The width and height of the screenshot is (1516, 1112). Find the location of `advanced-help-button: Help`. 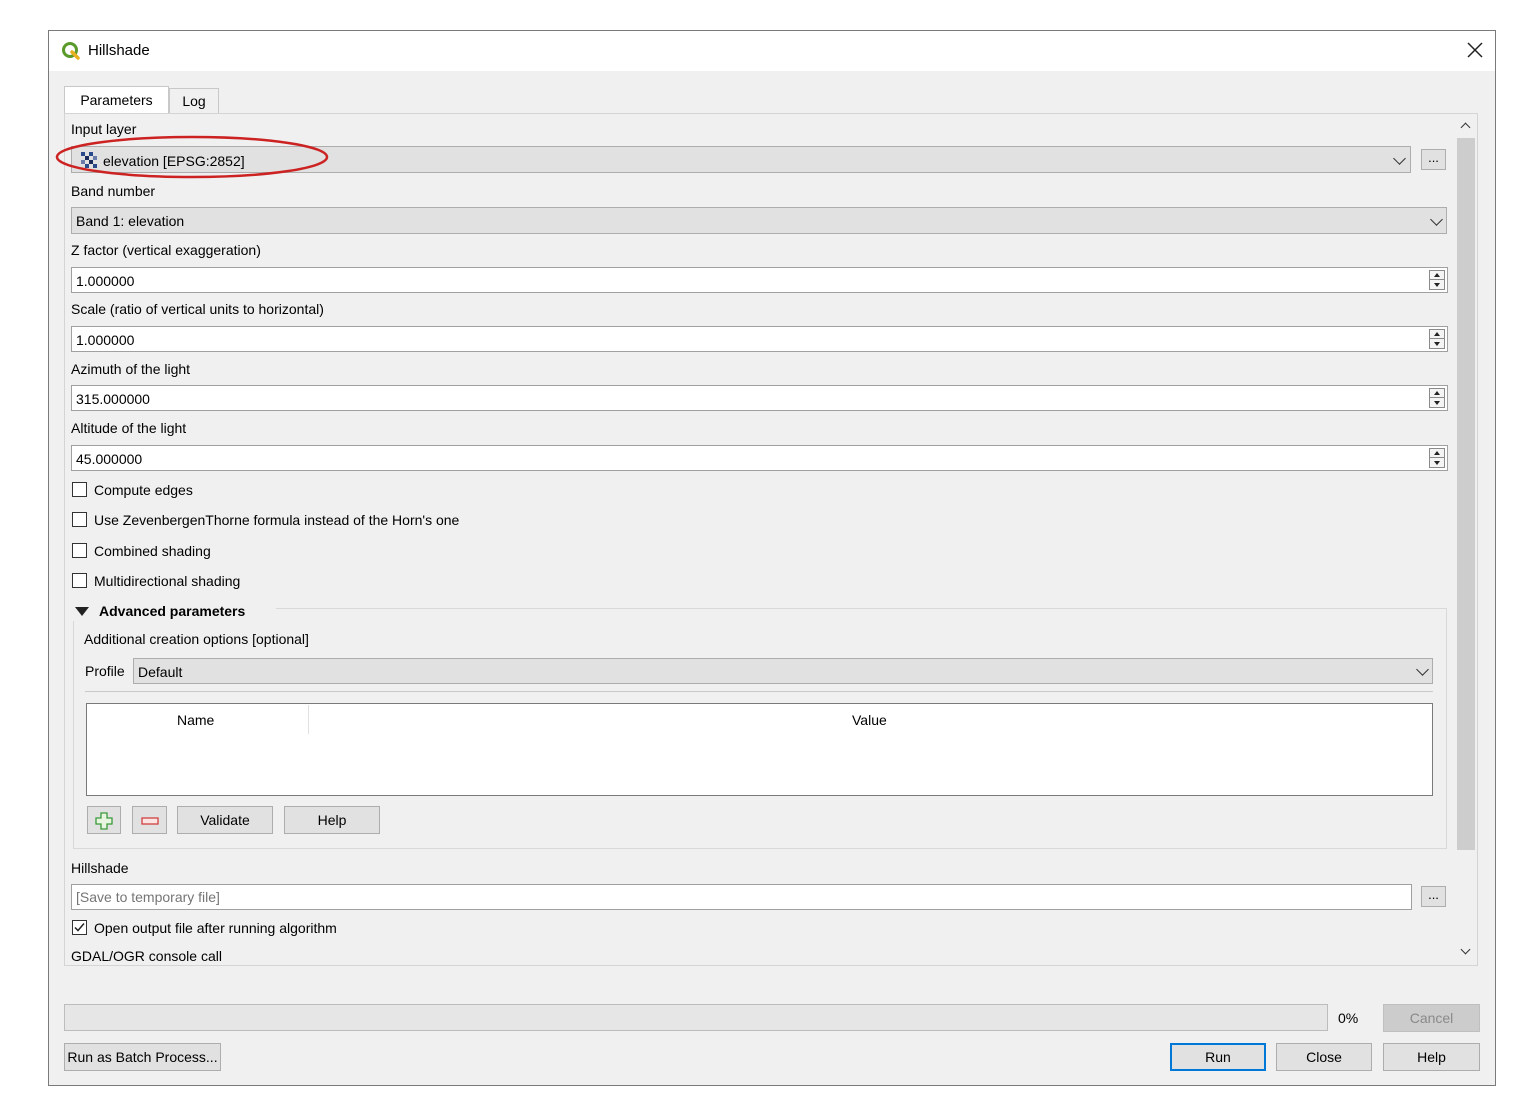

advanced-help-button: Help is located at coordinates (332, 820).